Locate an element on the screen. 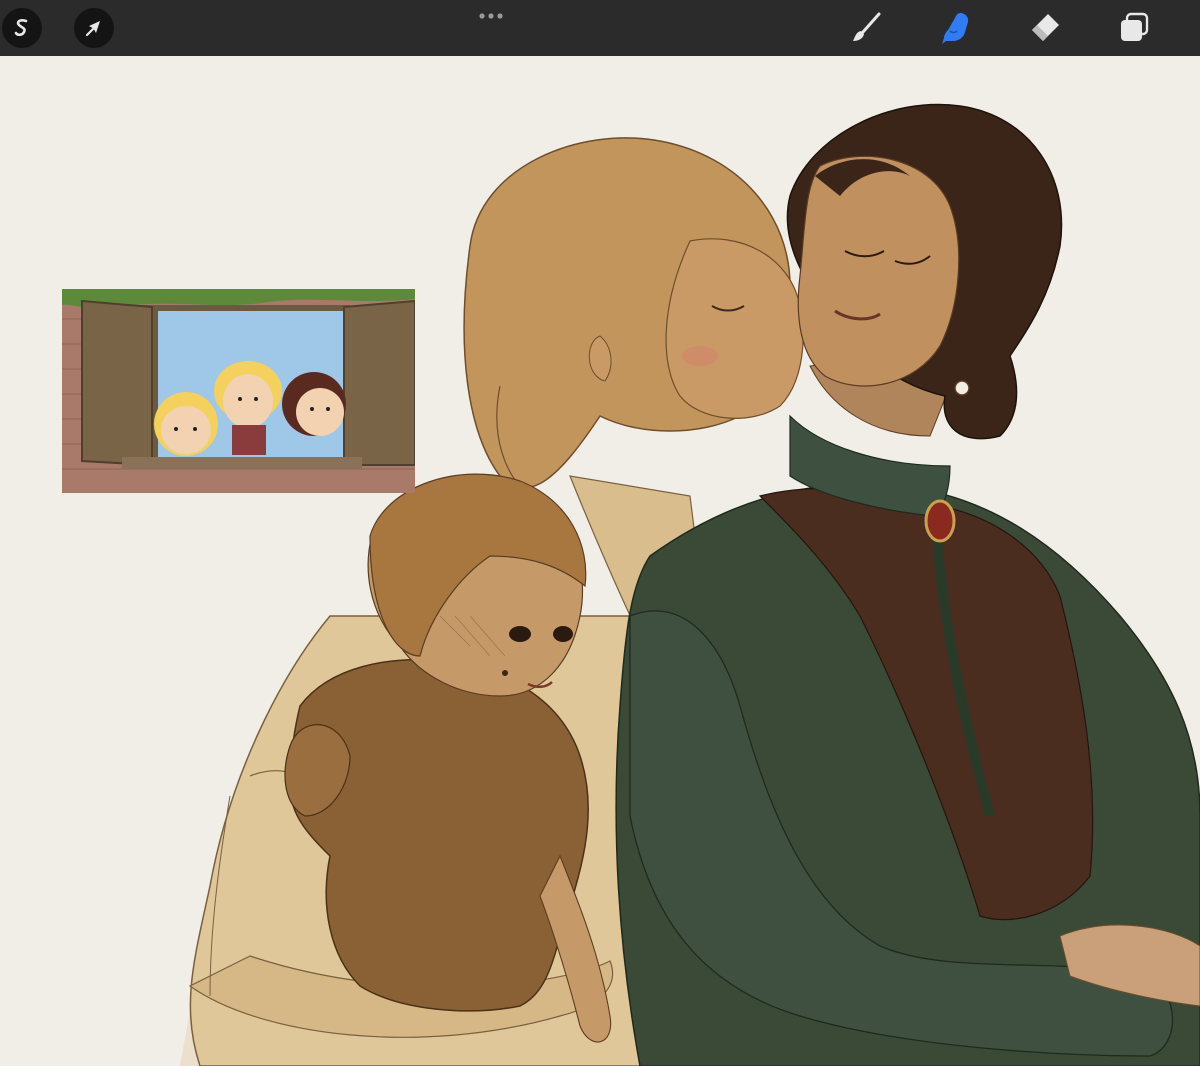 This screenshot has width=1200, height=1066. layers-button is located at coordinates (1134, 28).